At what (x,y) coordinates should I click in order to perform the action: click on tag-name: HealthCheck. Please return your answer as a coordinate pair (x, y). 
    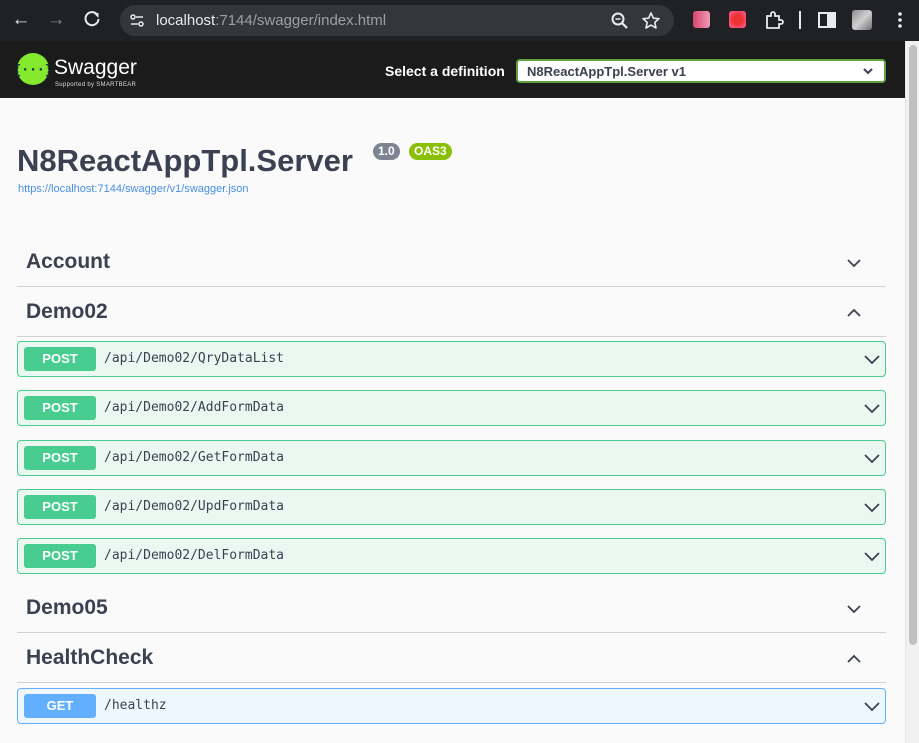
    Looking at the image, I should click on (90, 657).